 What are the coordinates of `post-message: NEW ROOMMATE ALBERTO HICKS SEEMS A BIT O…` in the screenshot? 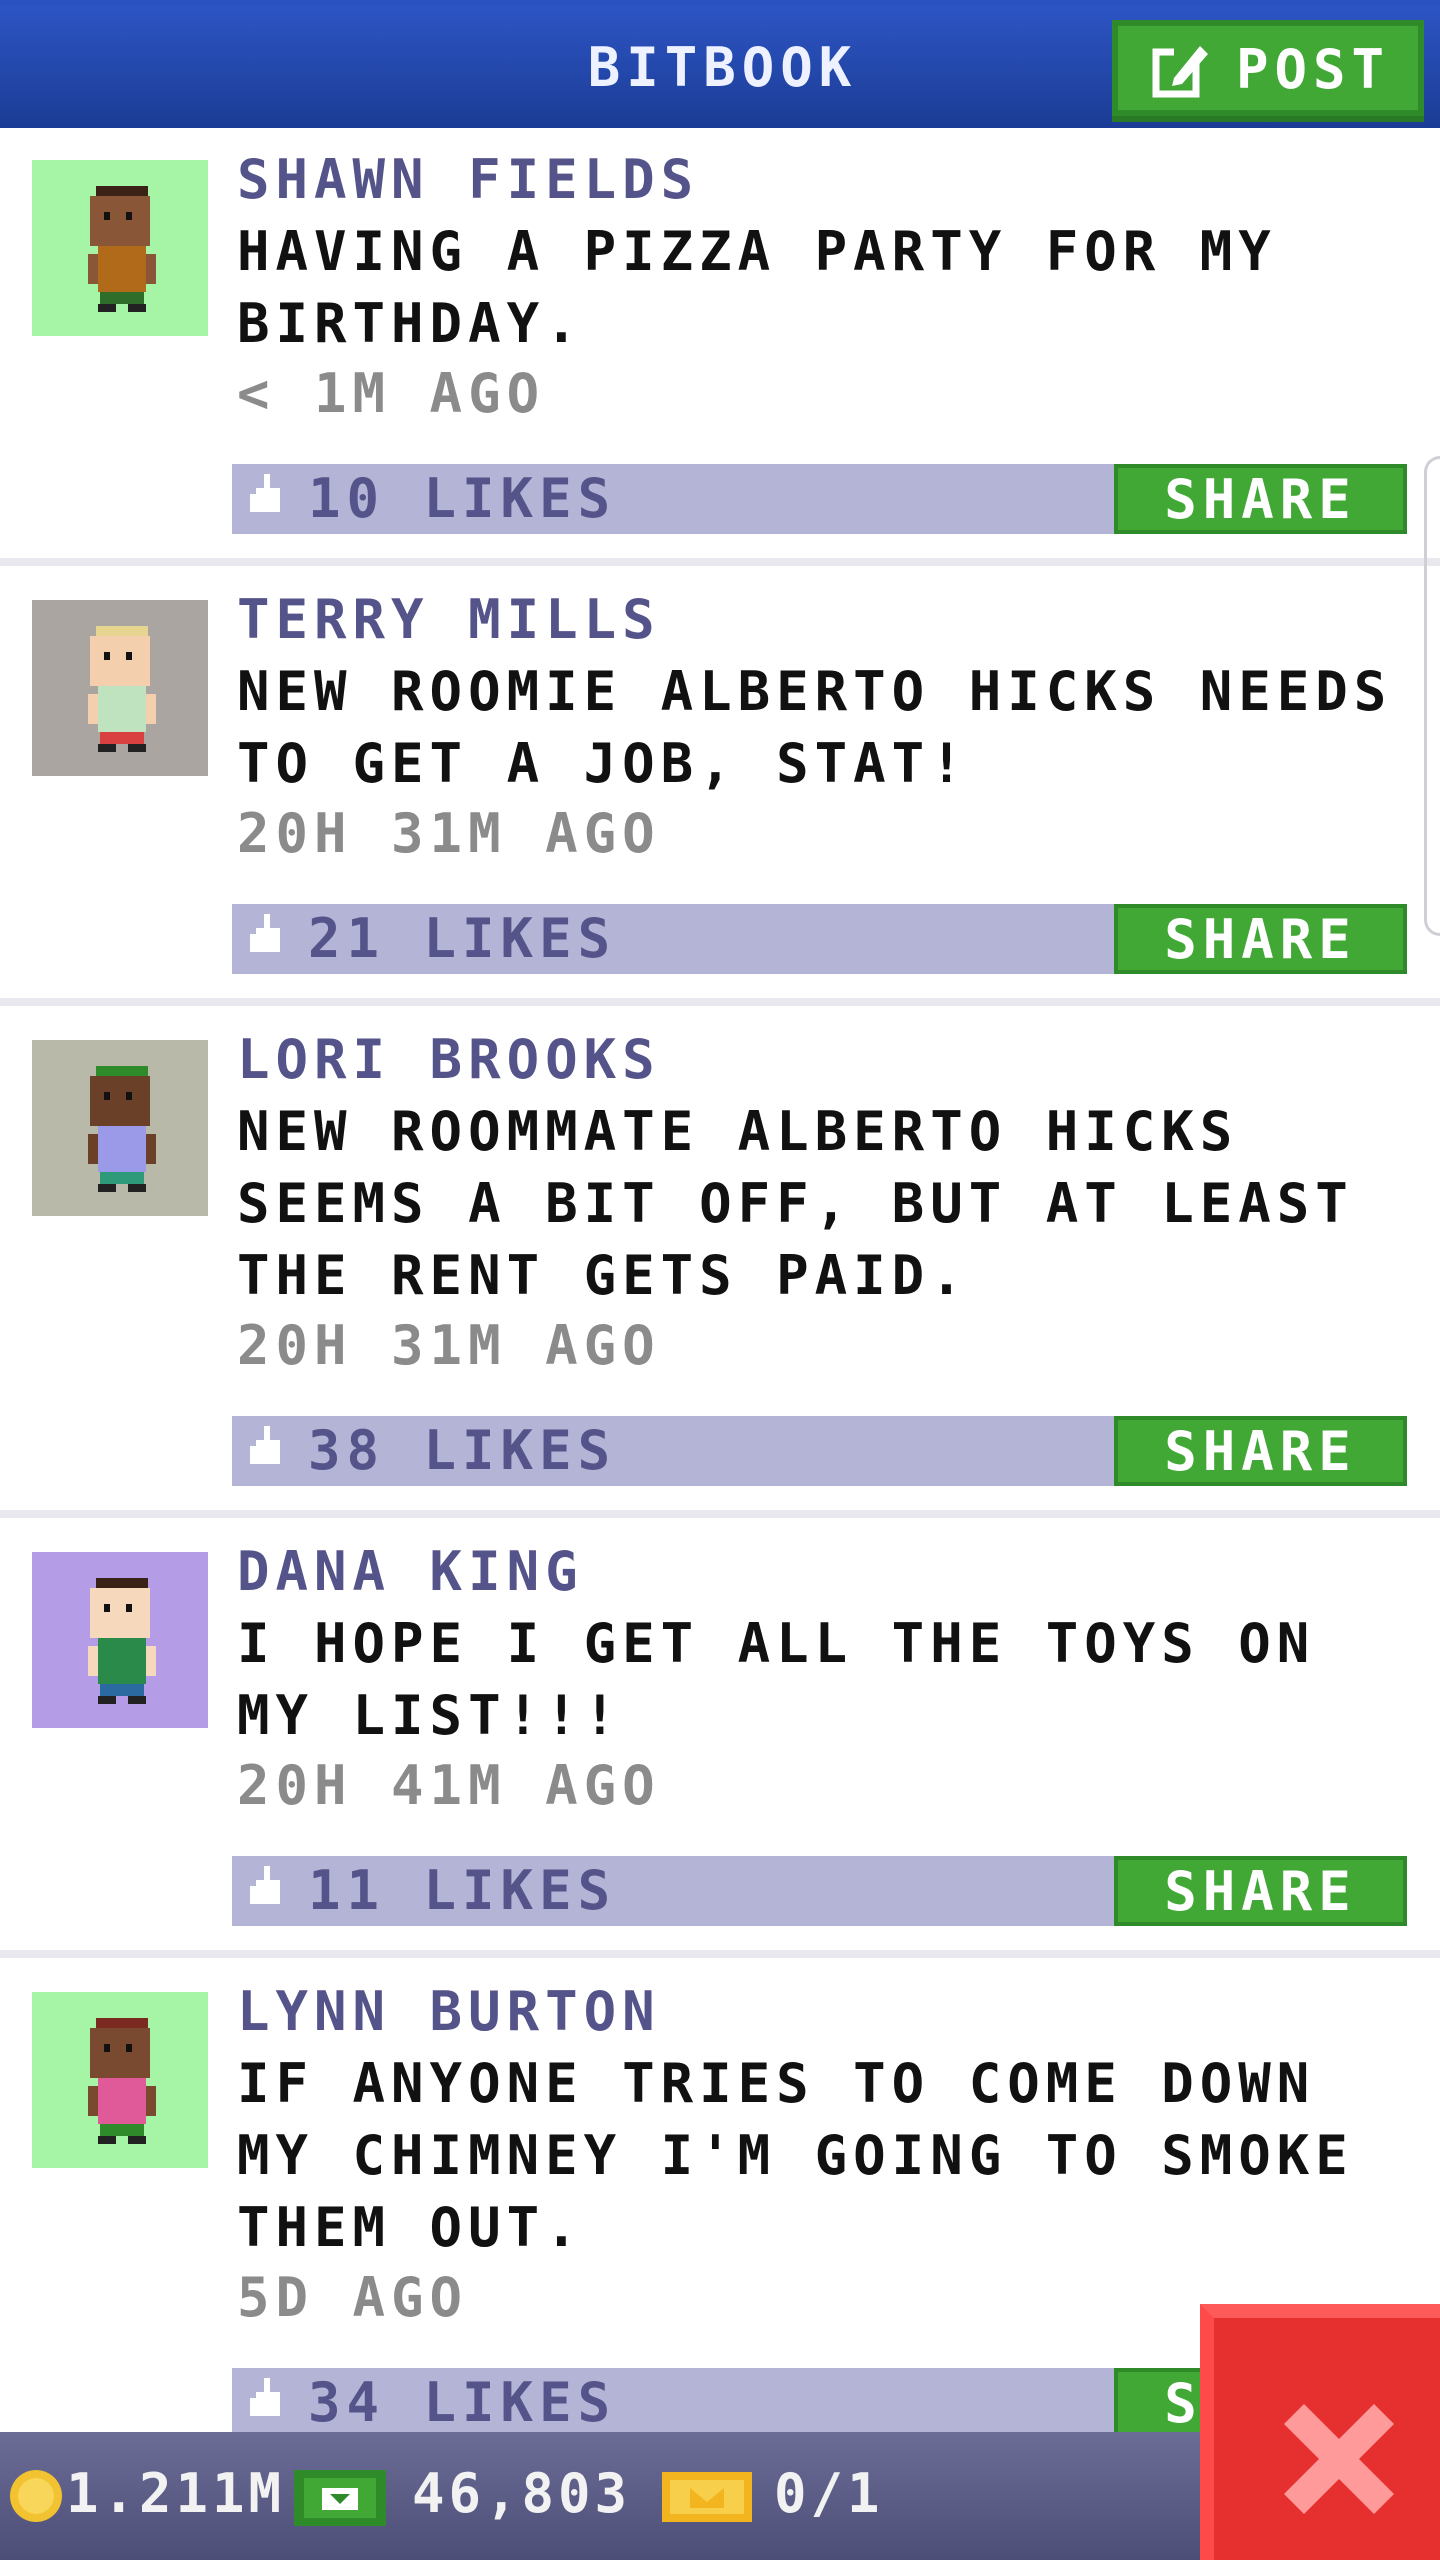 It's located at (795, 1203).